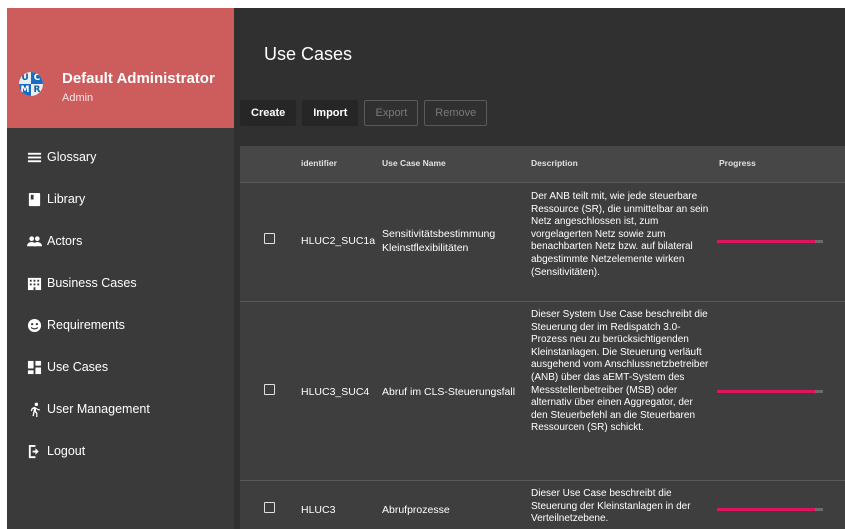 This screenshot has height=529, width=845. I want to click on avatar-letter: M, so click(25, 90).